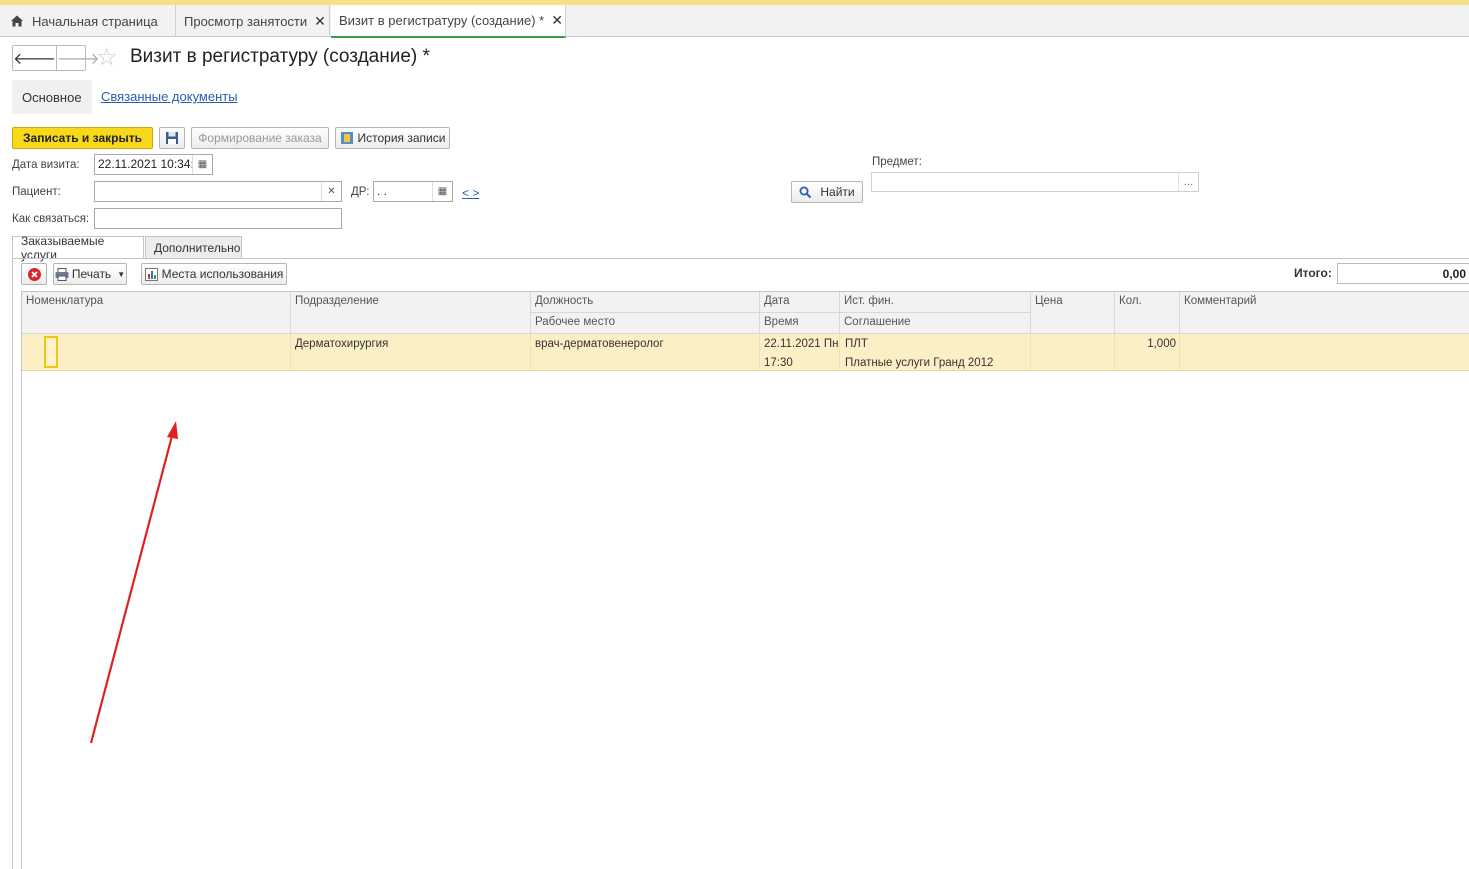 The height and width of the screenshot is (869, 1469). I want to click on column-header-department: Подразделение, so click(411, 313).